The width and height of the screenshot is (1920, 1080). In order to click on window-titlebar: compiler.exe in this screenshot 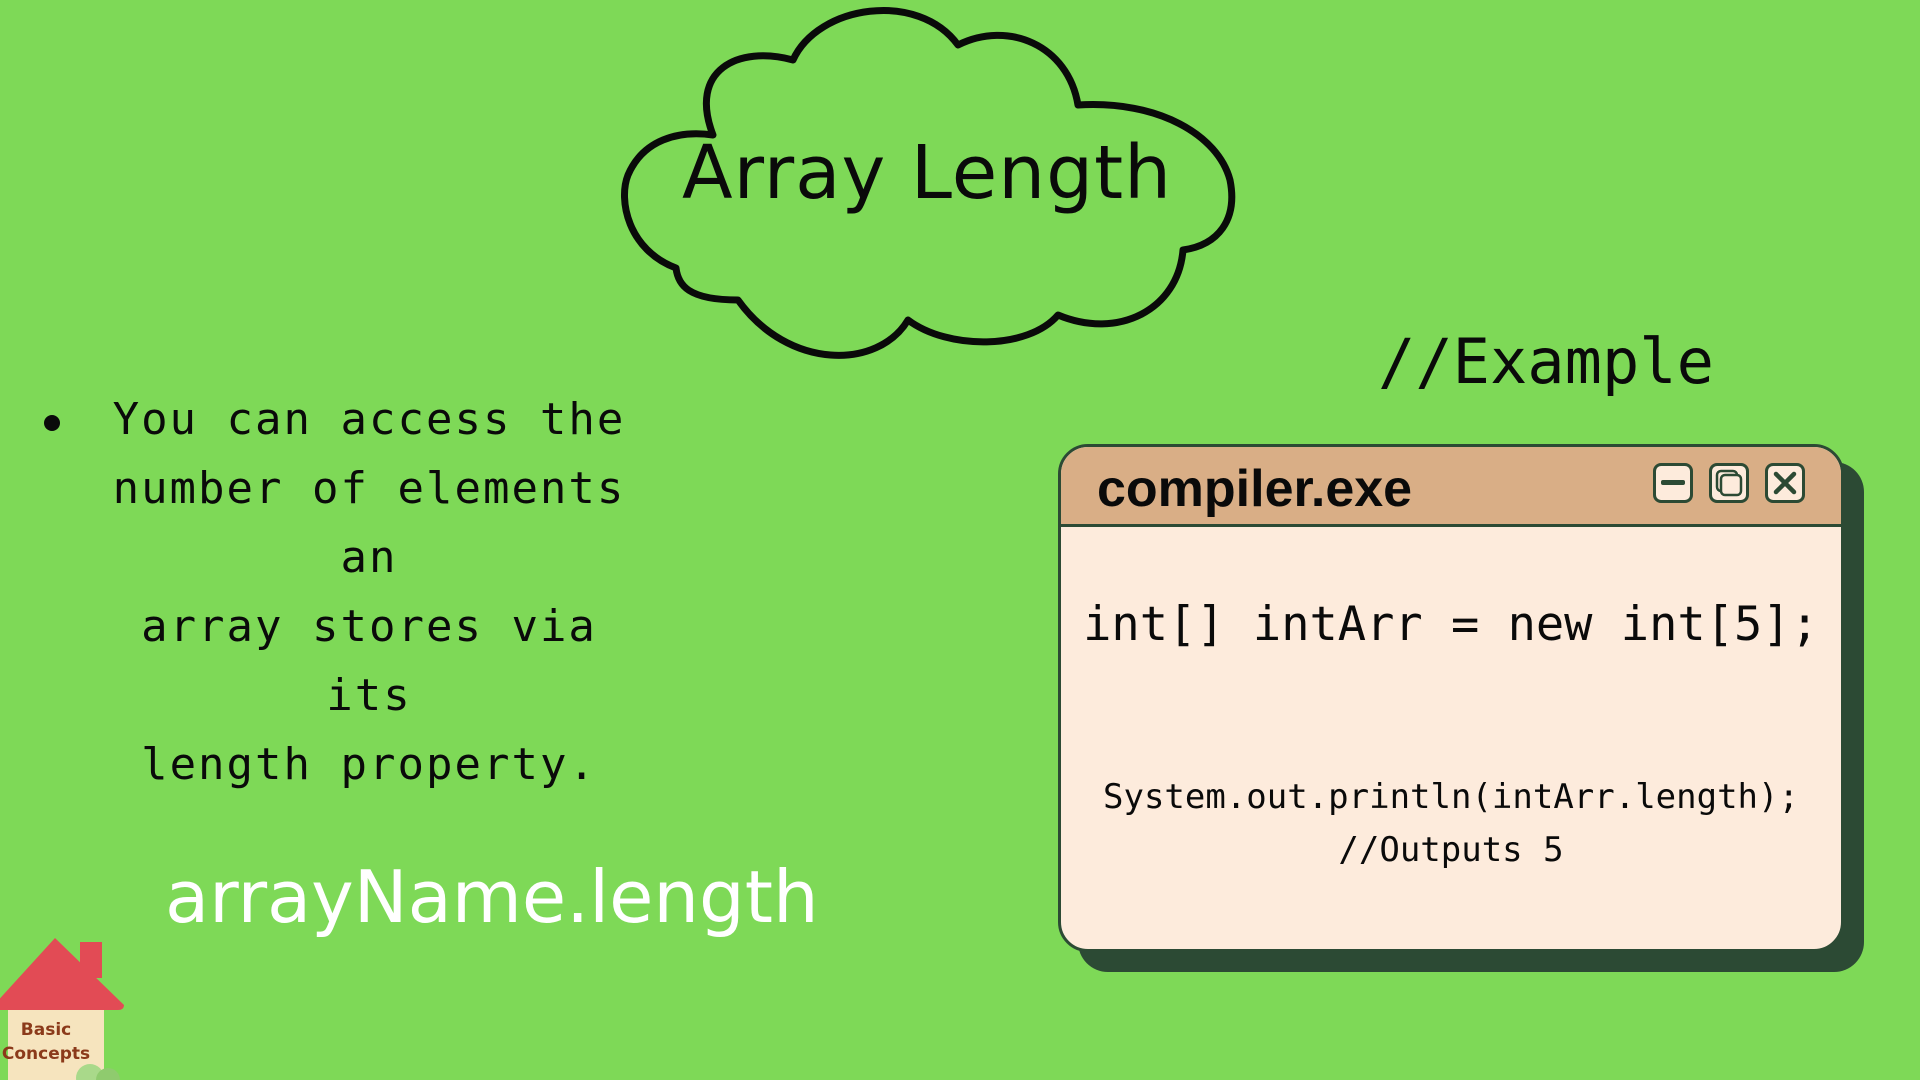, I will do `click(1451, 487)`.